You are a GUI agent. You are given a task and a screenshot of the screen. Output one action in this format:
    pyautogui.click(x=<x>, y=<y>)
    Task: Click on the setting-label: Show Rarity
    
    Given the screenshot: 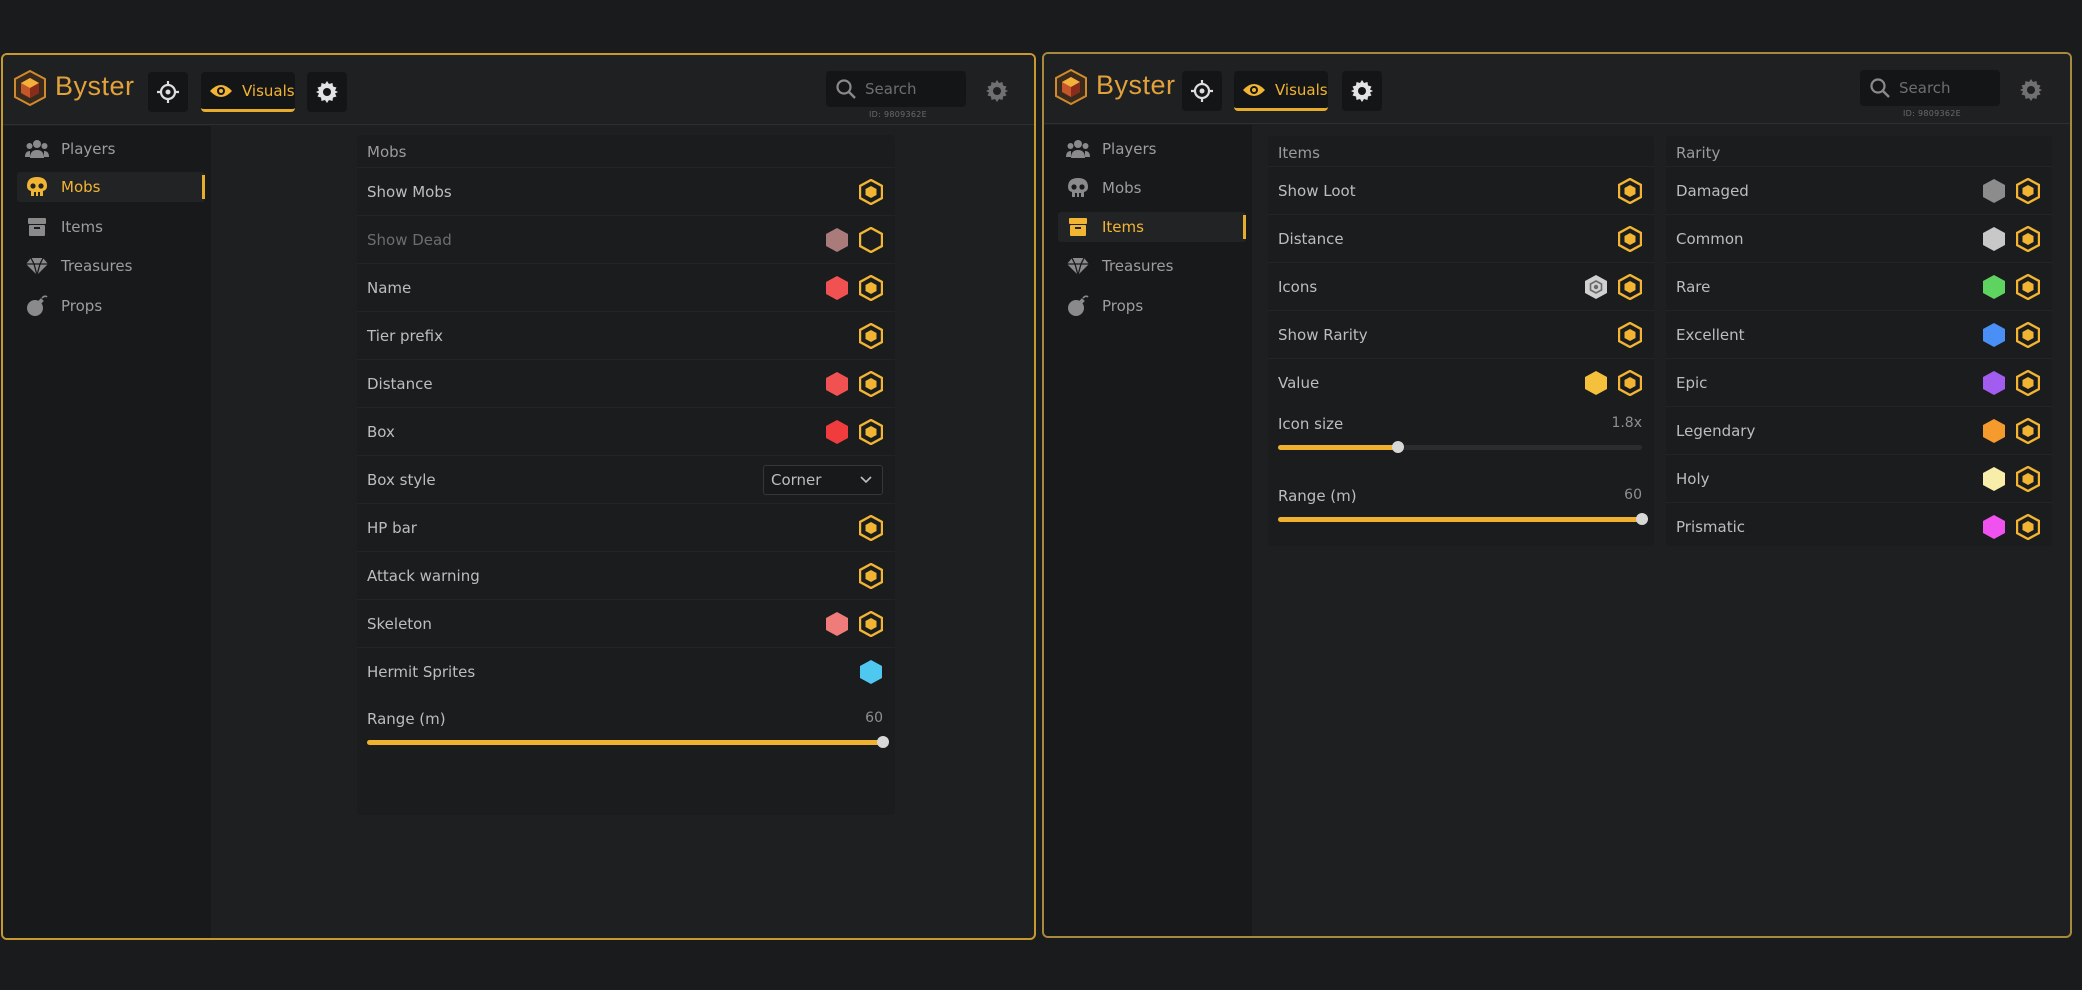 What is the action you would take?
    pyautogui.click(x=1323, y=334)
    